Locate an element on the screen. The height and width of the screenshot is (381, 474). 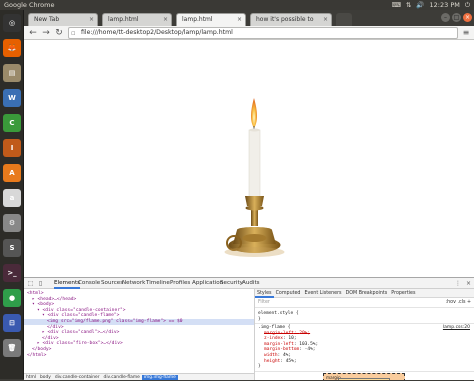
styles-tab-computed: Computed is located at coordinates (288, 293).